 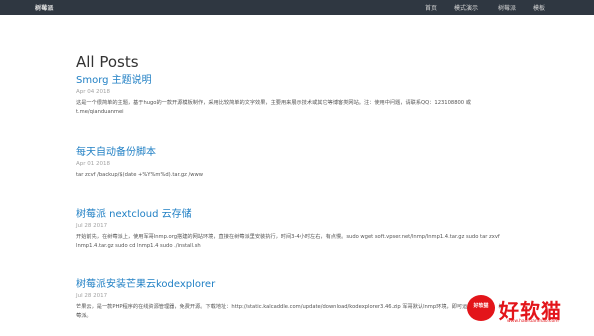 What do you see at coordinates (533, 321) in the screenshot?
I see `watermark-url: www.haoruanmao.com` at bounding box center [533, 321].